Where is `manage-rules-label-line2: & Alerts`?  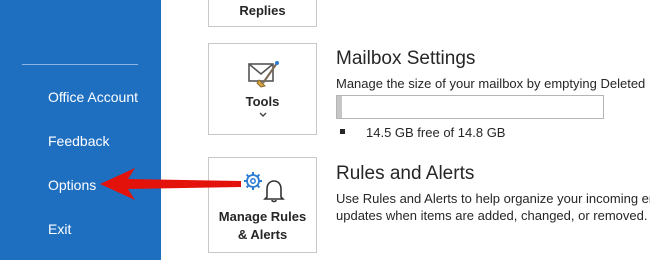 manage-rules-label-line2: & Alerts is located at coordinates (262, 234).